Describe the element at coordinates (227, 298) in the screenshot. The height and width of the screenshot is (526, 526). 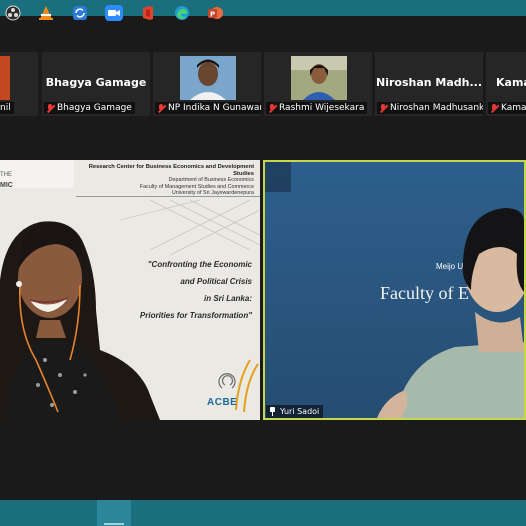
I see `slide-title-line: in Sri Lanka:` at that location.